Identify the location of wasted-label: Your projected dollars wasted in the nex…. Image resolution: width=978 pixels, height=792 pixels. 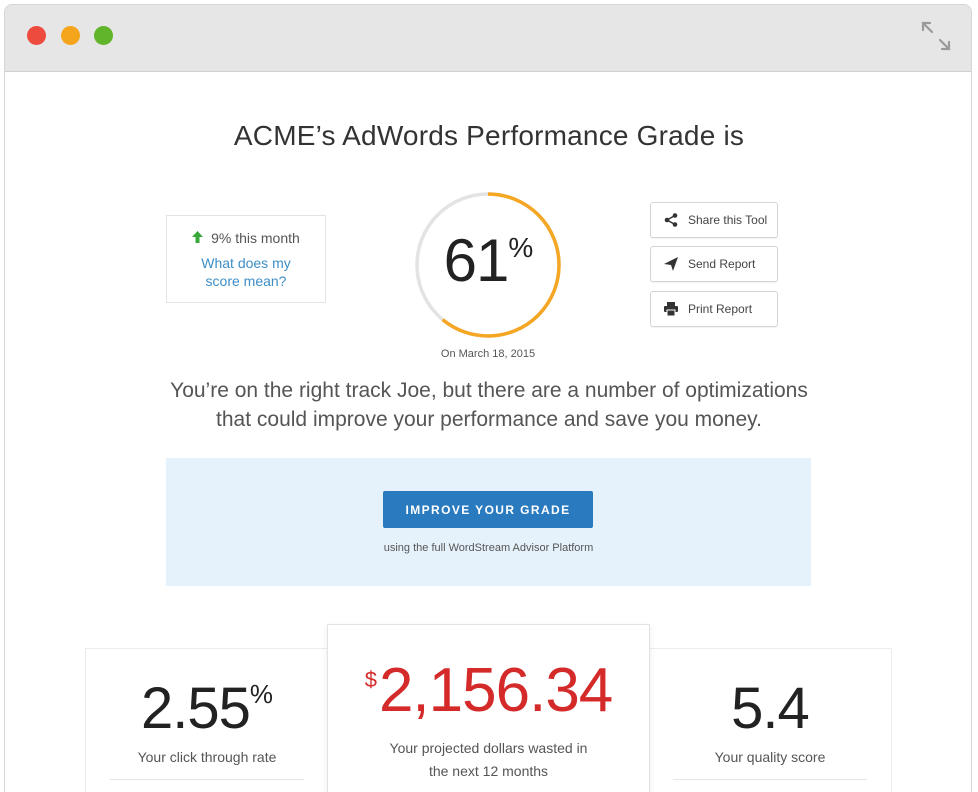
(488, 759).